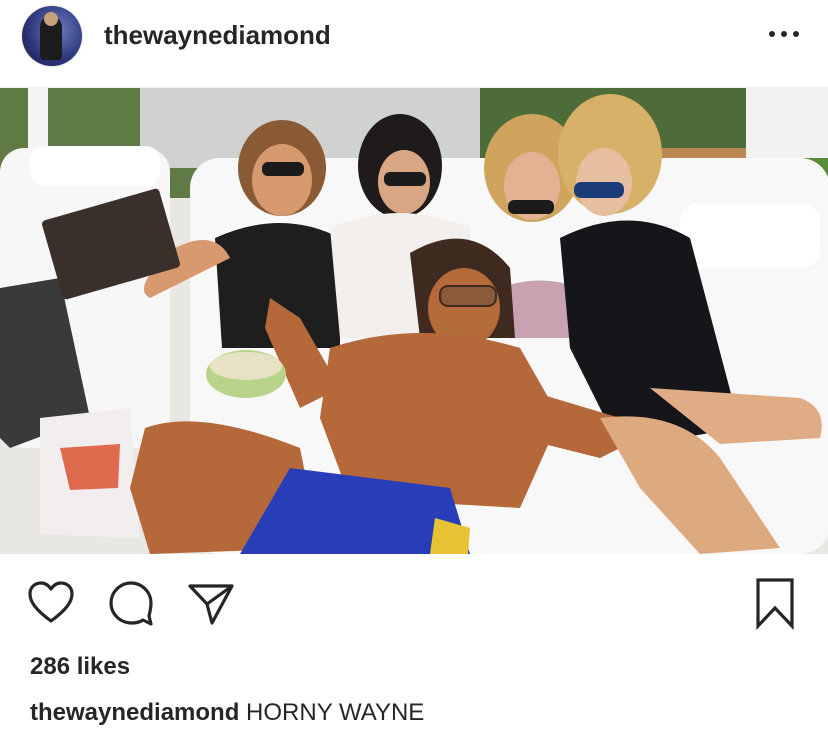  What do you see at coordinates (414, 44) in the screenshot?
I see `post-header: thewaynediamond` at bounding box center [414, 44].